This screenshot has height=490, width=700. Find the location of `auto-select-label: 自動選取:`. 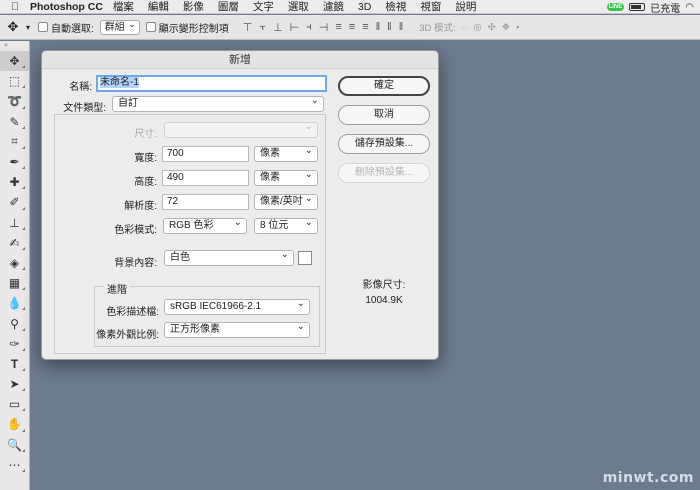

auto-select-label: 自動選取: is located at coordinates (72, 29).